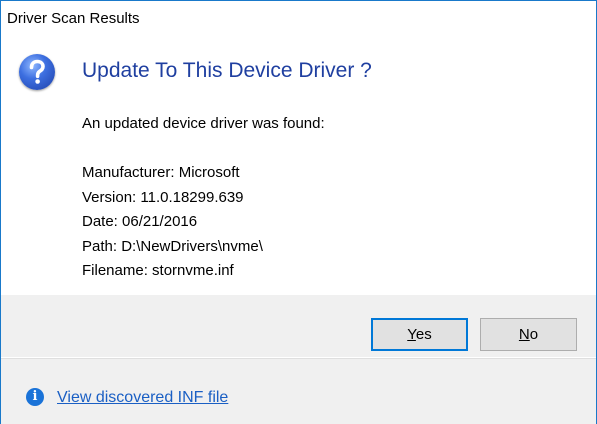  Describe the element at coordinates (298, 326) in the screenshot. I see `button-bar: Yes No` at that location.